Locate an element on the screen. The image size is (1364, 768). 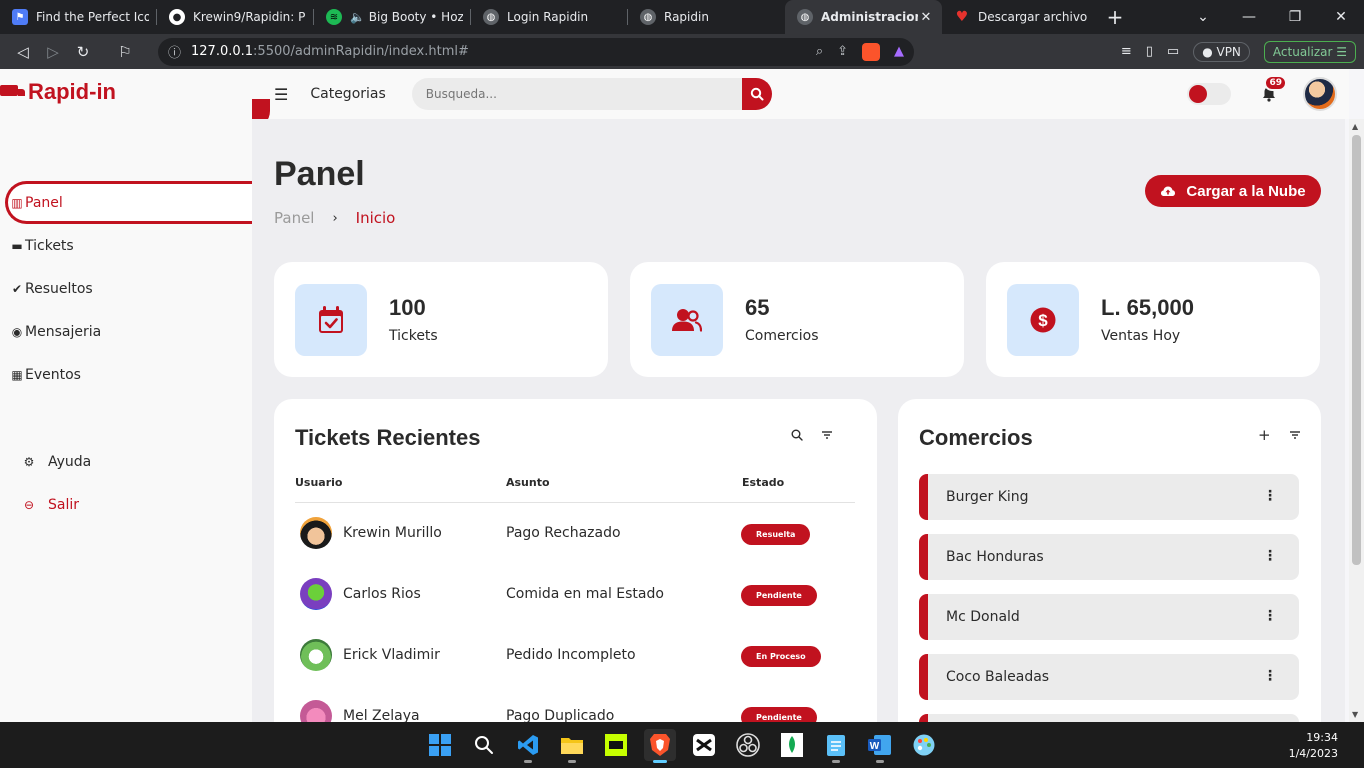
wallet-icon: ▭ is located at coordinates (1173, 51).